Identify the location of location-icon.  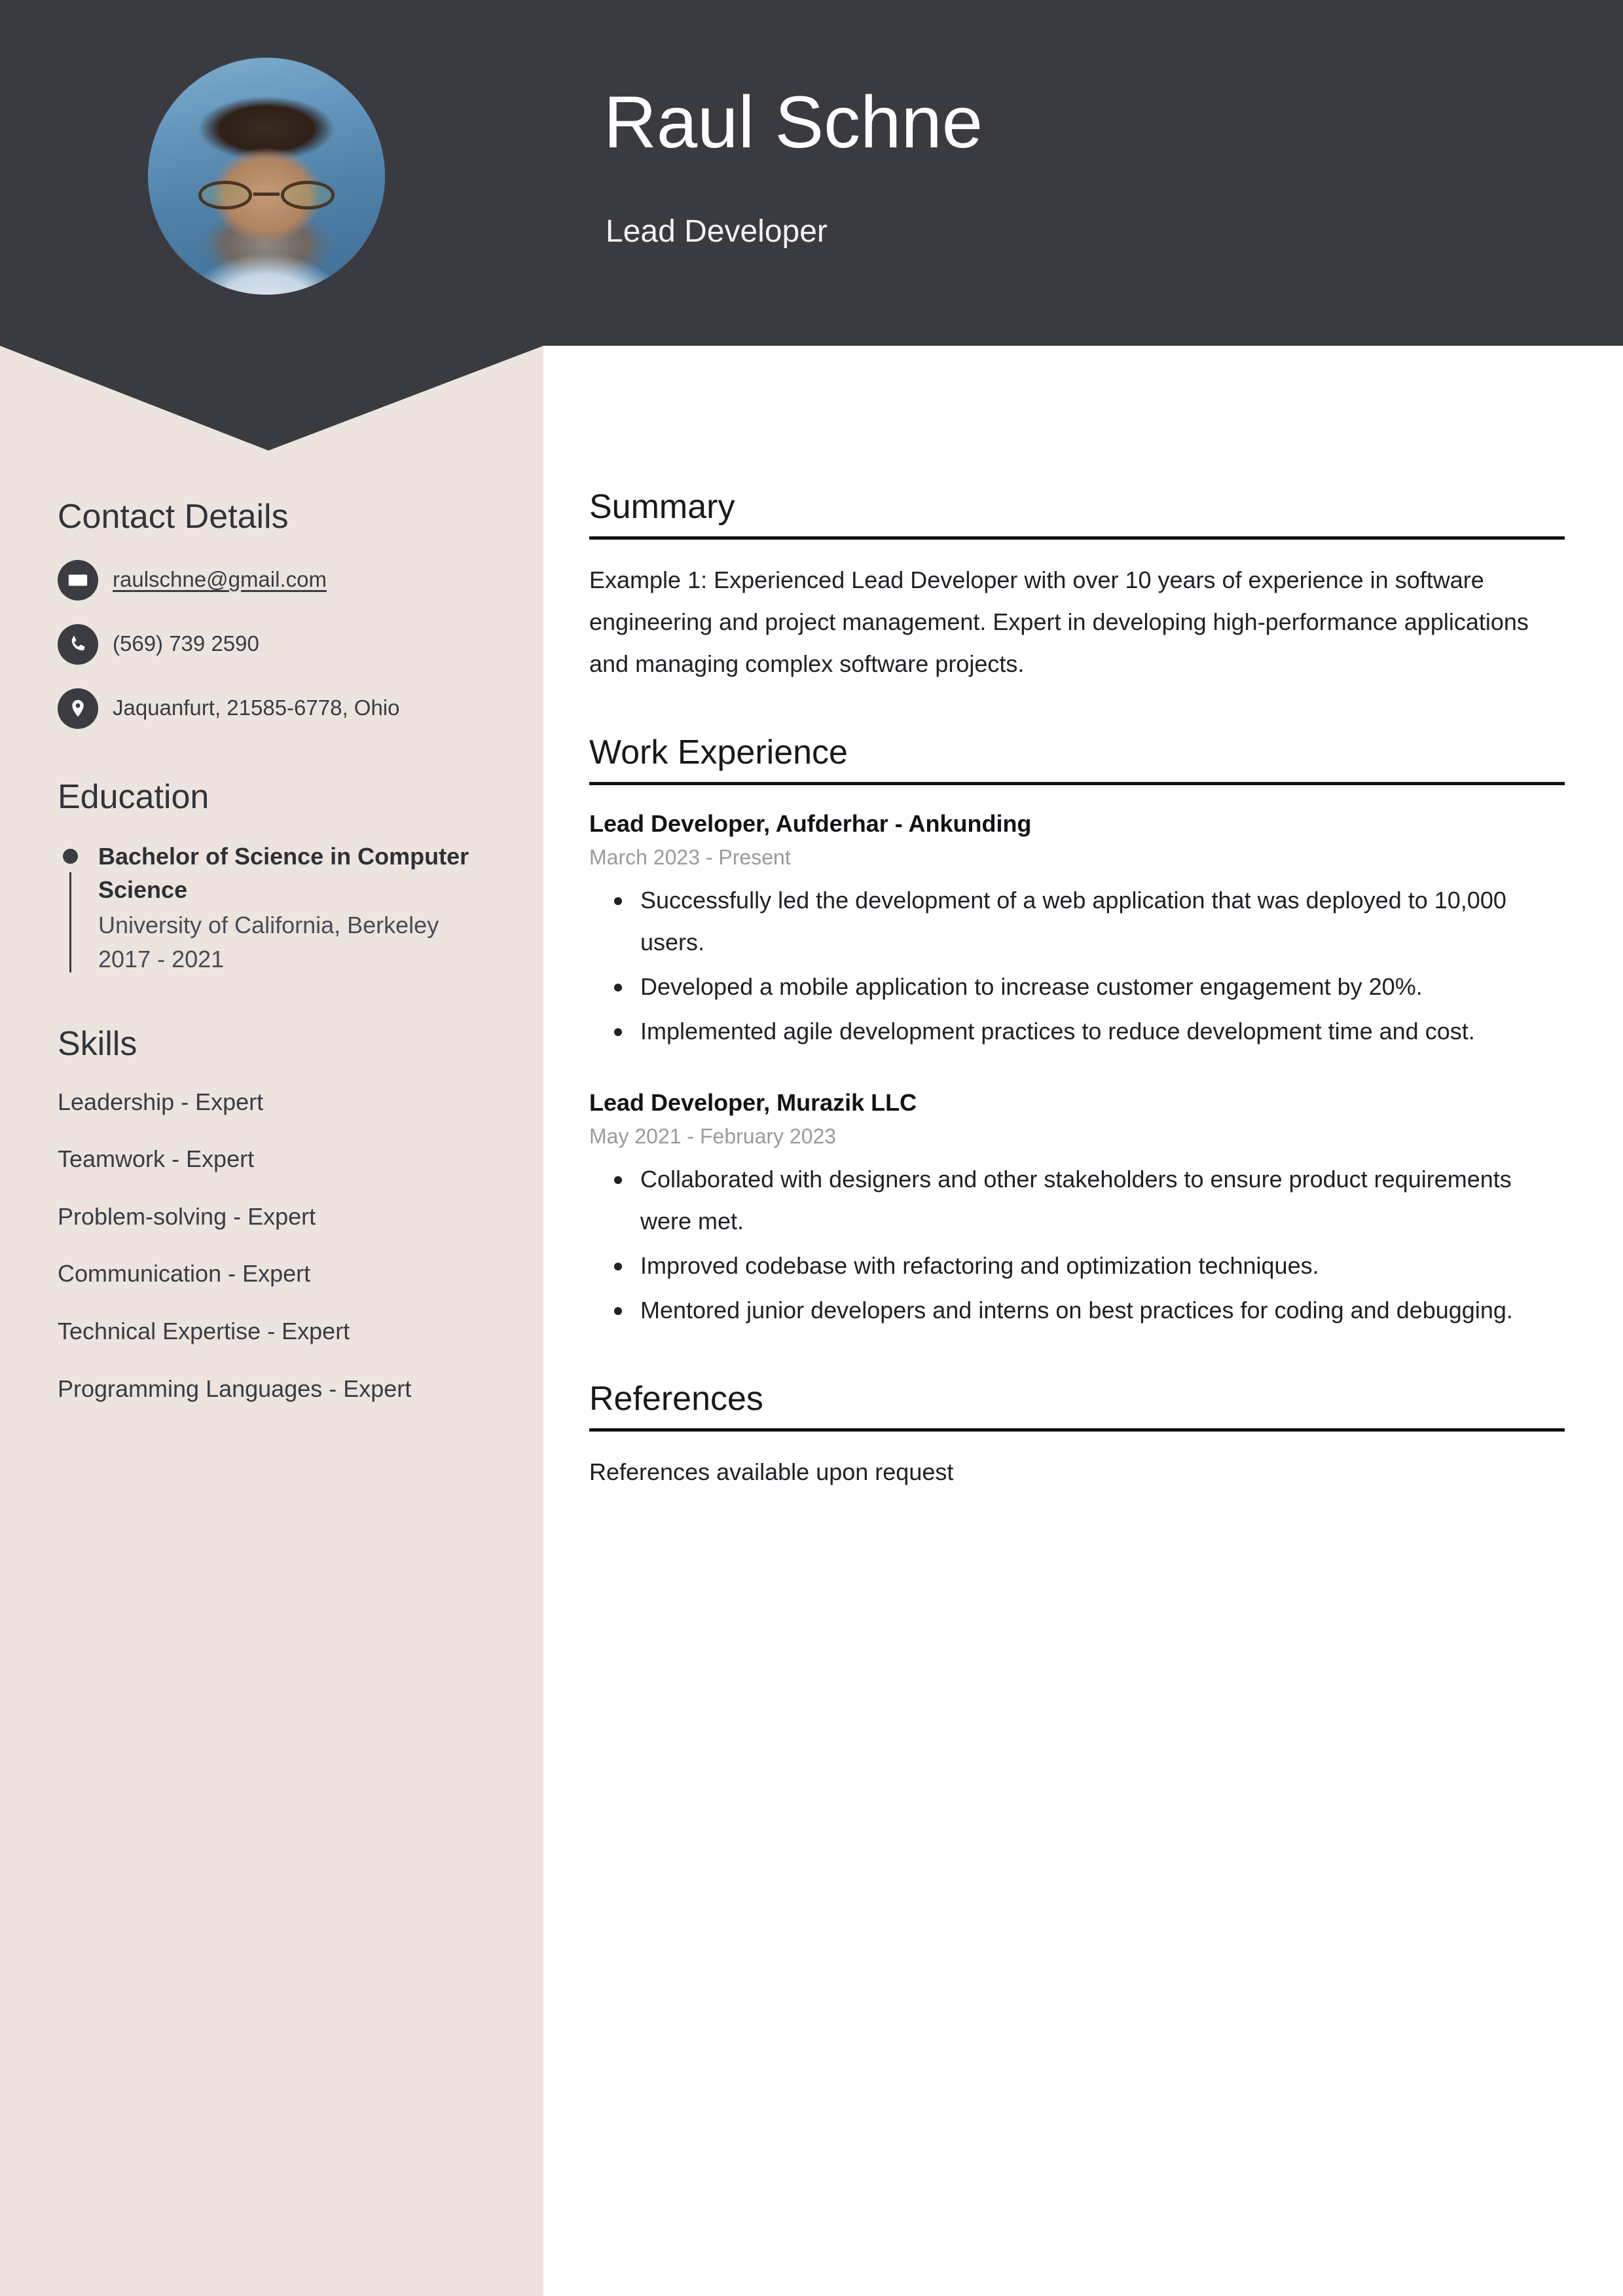
(78, 709).